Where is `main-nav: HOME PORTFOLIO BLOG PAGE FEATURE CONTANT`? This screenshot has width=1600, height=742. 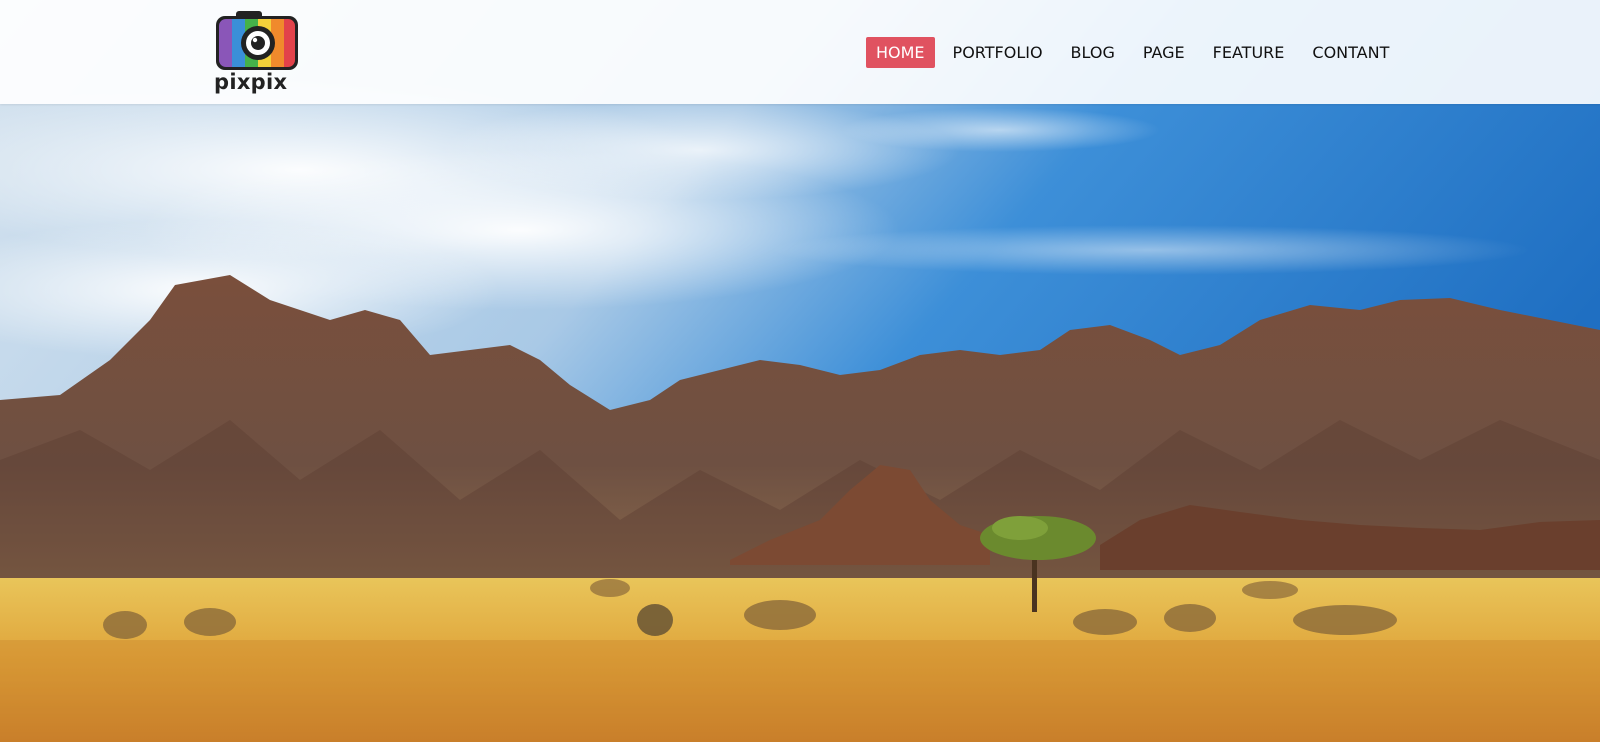 main-nav: HOME PORTFOLIO BLOG PAGE FEATURE CONTANT is located at coordinates (1136, 52).